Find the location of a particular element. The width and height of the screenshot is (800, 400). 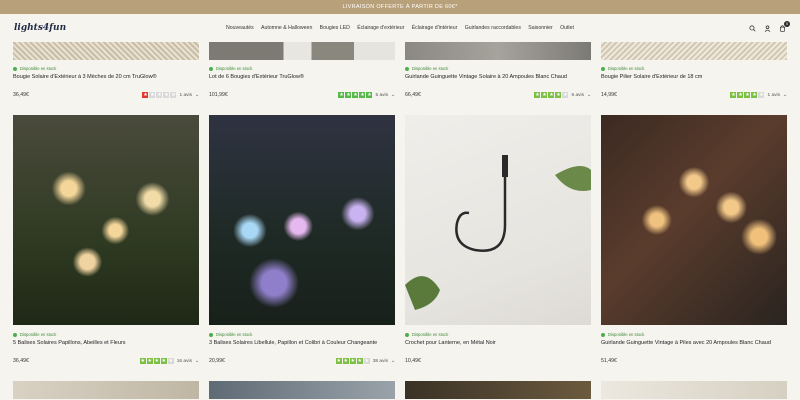

nav-item-saisonnier: Saisonnier is located at coordinates (540, 28).